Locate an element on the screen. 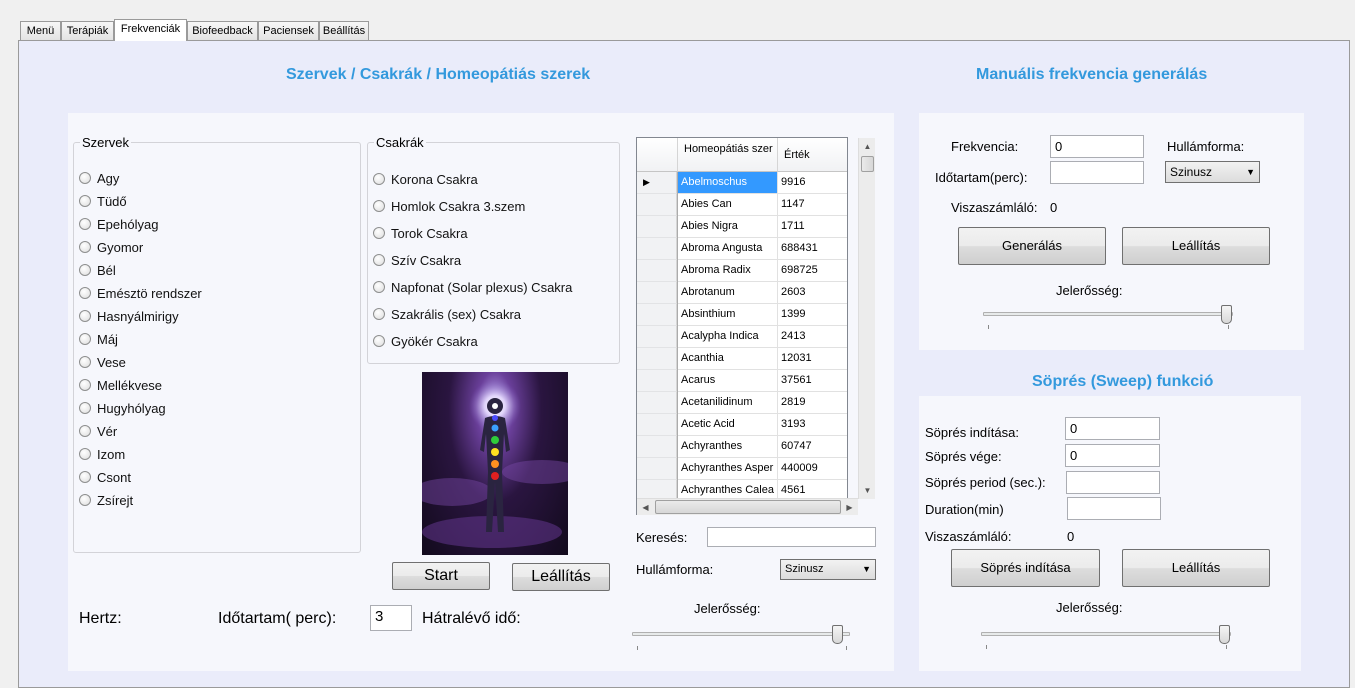  sweep-end-input: 0 is located at coordinates (1112, 455).